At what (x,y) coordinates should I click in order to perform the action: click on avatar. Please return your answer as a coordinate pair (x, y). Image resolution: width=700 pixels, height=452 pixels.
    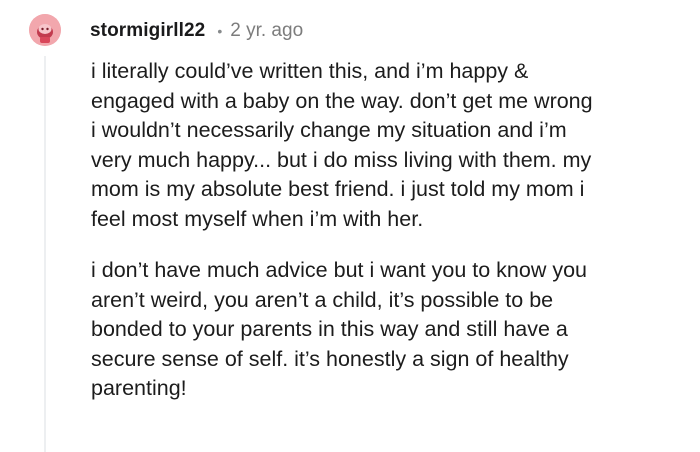
    Looking at the image, I should click on (45, 30).